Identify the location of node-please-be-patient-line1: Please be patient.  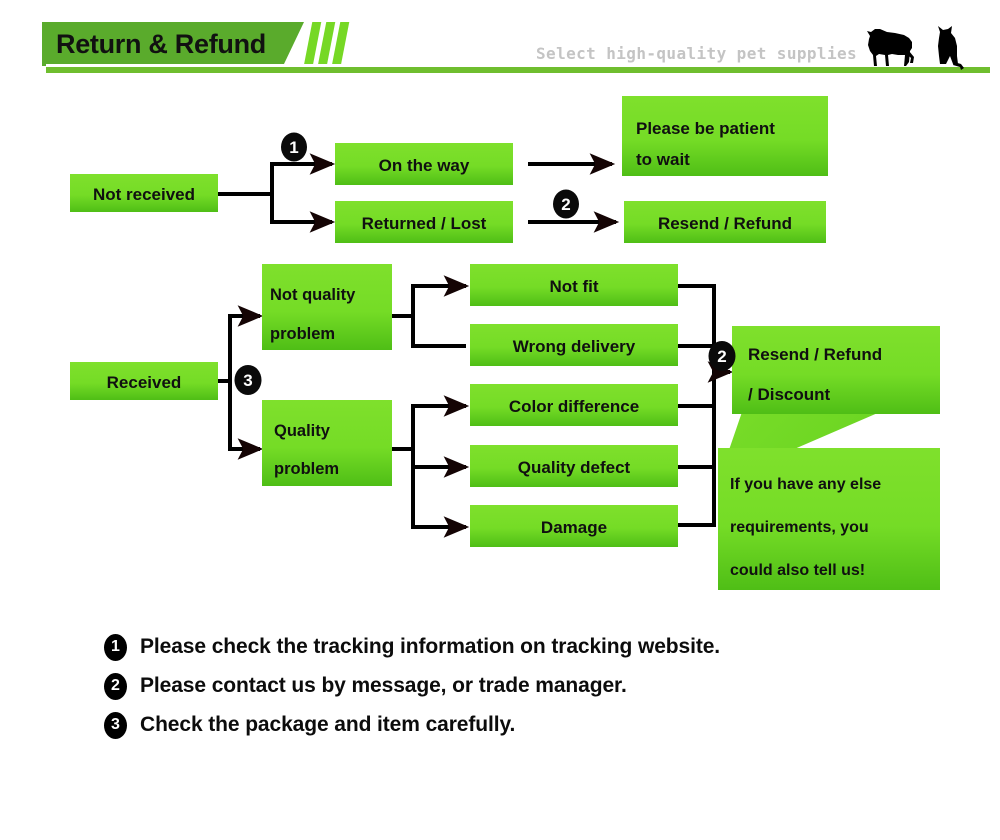
(705, 128).